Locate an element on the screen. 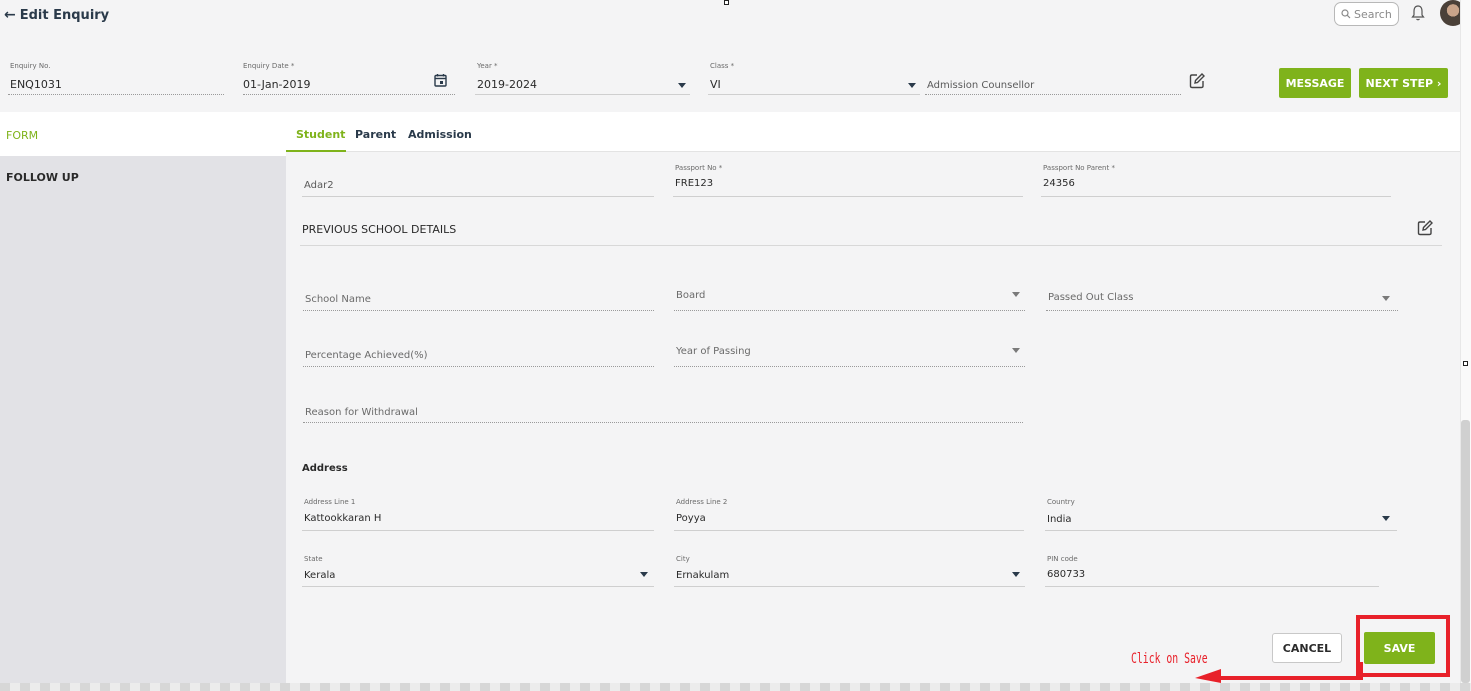  address-line1-underline is located at coordinates (478, 530).